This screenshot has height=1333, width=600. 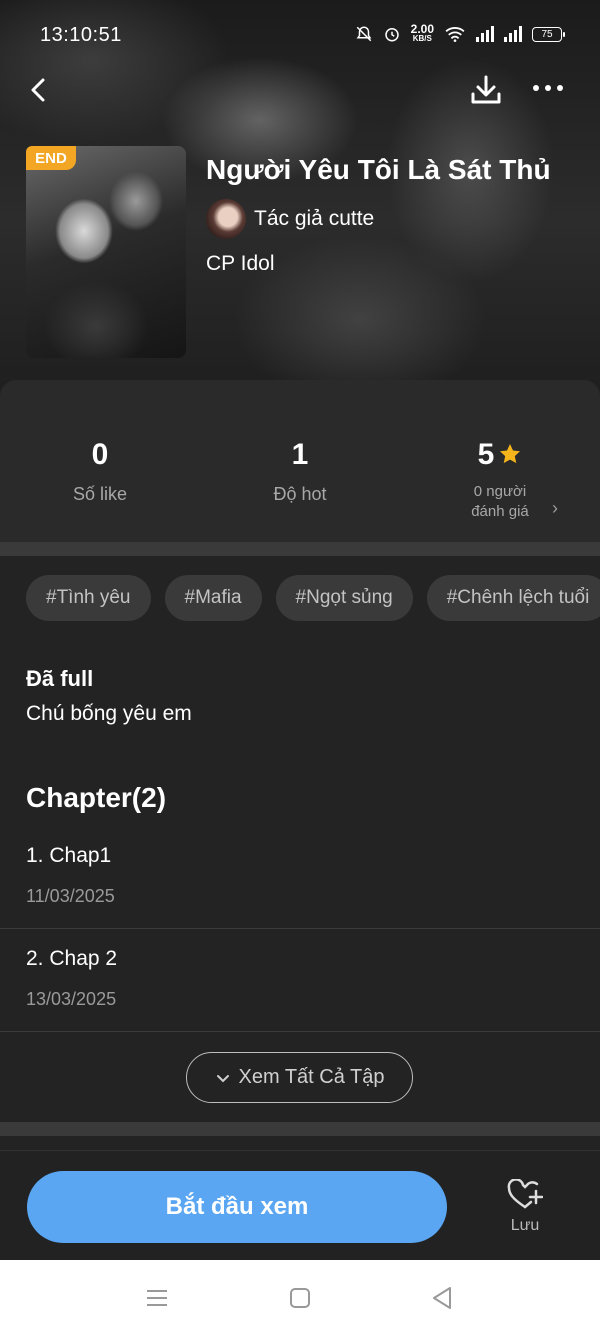 I want to click on save-button: Lưu, so click(x=525, y=1207).